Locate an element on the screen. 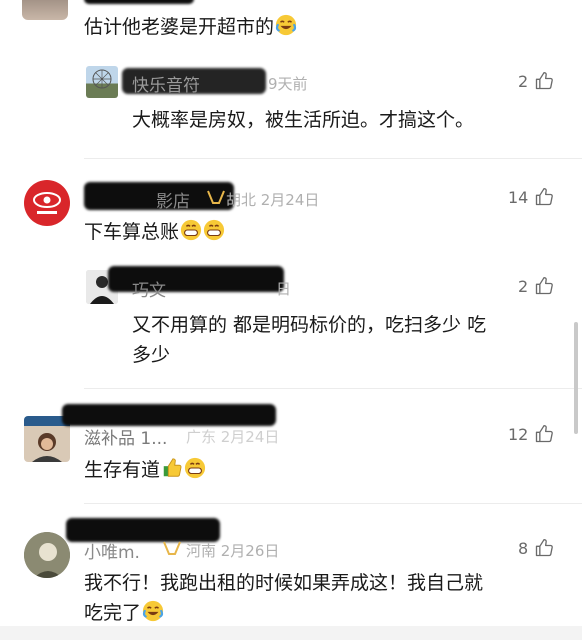 Image resolution: width=582 pixels, height=640 pixels. comment-meta: 9天前 is located at coordinates (288, 84).